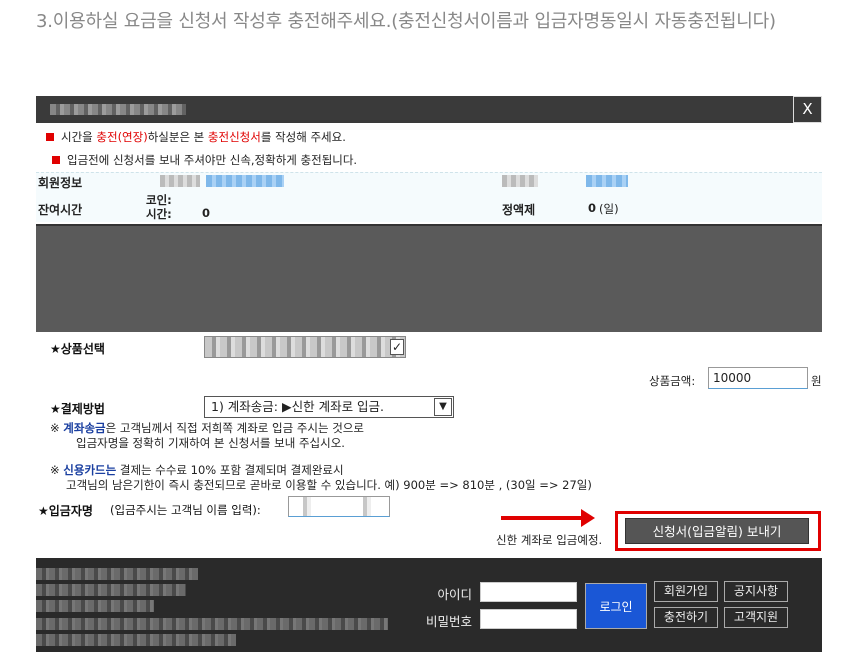 The image size is (858, 668). I want to click on join-button: 회원가입, so click(686, 591).